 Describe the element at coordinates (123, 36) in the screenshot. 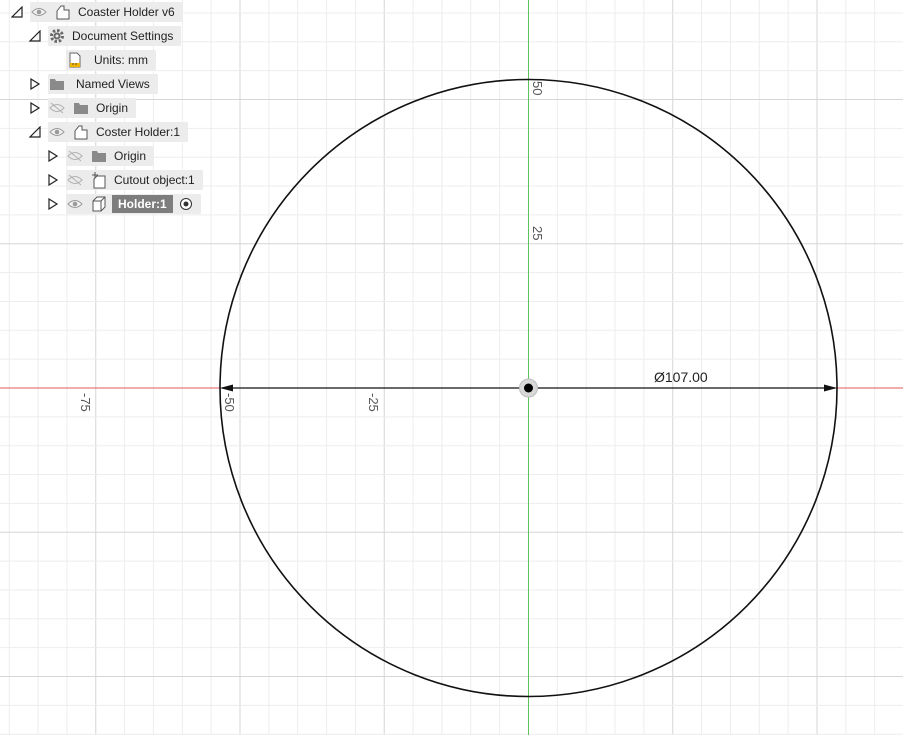

I see `document-settings-label: Document Settings` at that location.